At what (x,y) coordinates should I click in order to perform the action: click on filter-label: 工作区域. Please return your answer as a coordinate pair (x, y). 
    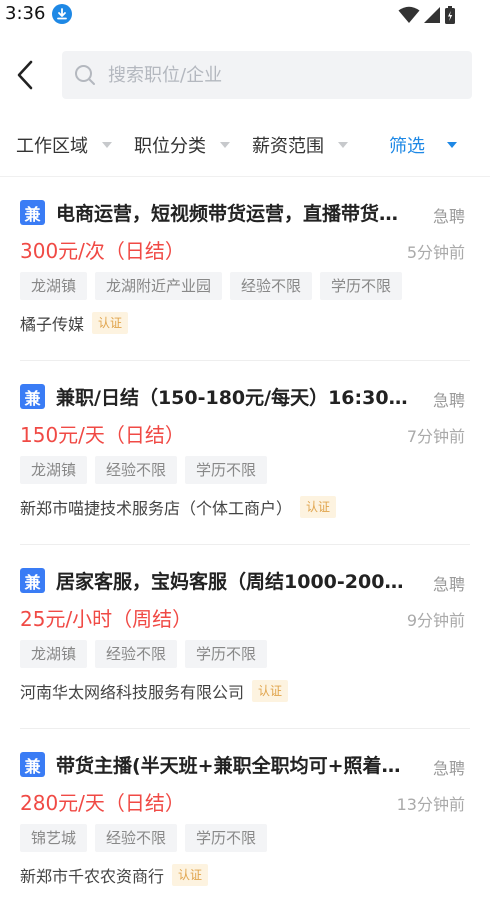
    Looking at the image, I should click on (52, 146).